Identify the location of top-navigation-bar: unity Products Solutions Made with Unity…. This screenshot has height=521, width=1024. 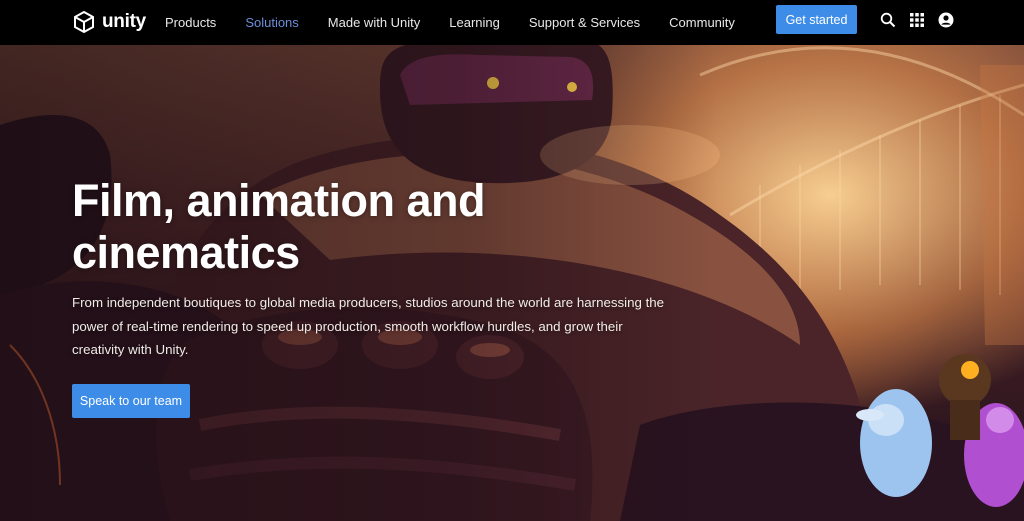
(512, 22).